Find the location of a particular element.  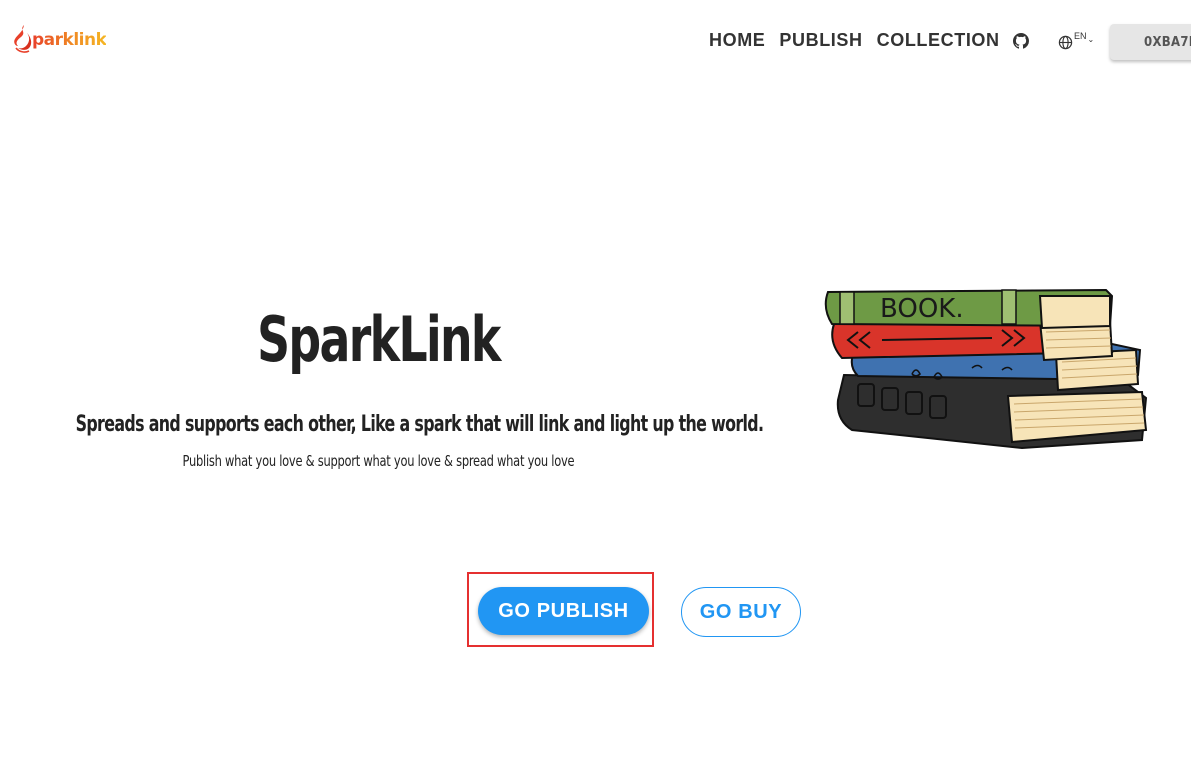

nav-publish: PUBLISH is located at coordinates (820, 40).